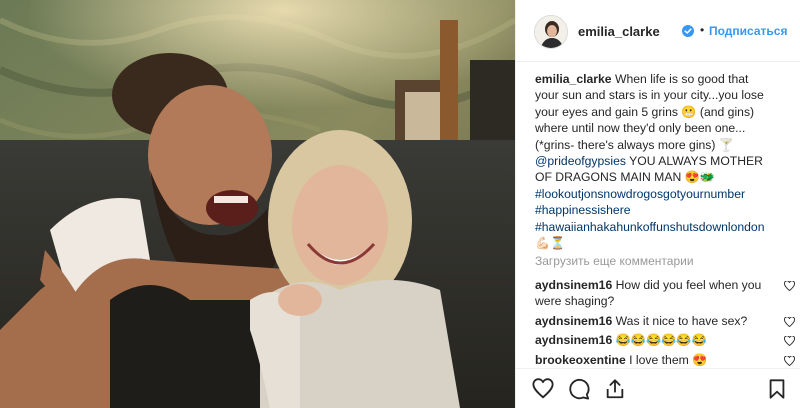 The width and height of the screenshot is (800, 408). I want to click on comment-item: aydnsinem16 Was it nice to have sex?, so click(666, 321).